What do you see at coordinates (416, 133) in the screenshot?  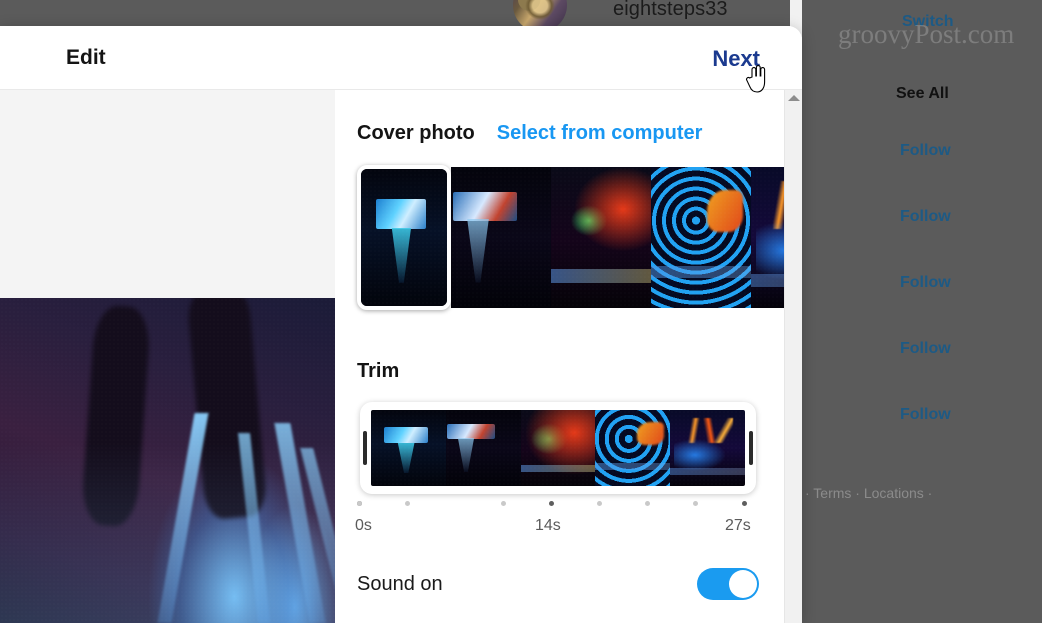 I see `cover-photo-title: Cover photo` at bounding box center [416, 133].